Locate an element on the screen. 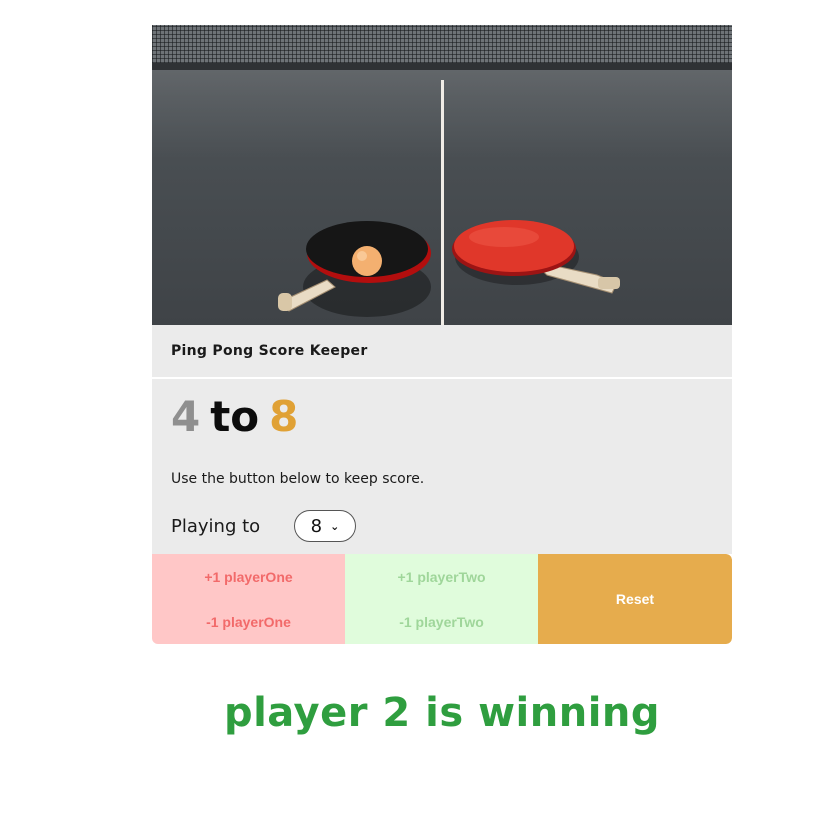 This screenshot has height=839, width=840. chevron-down-icon: ⌄ is located at coordinates (335, 526).